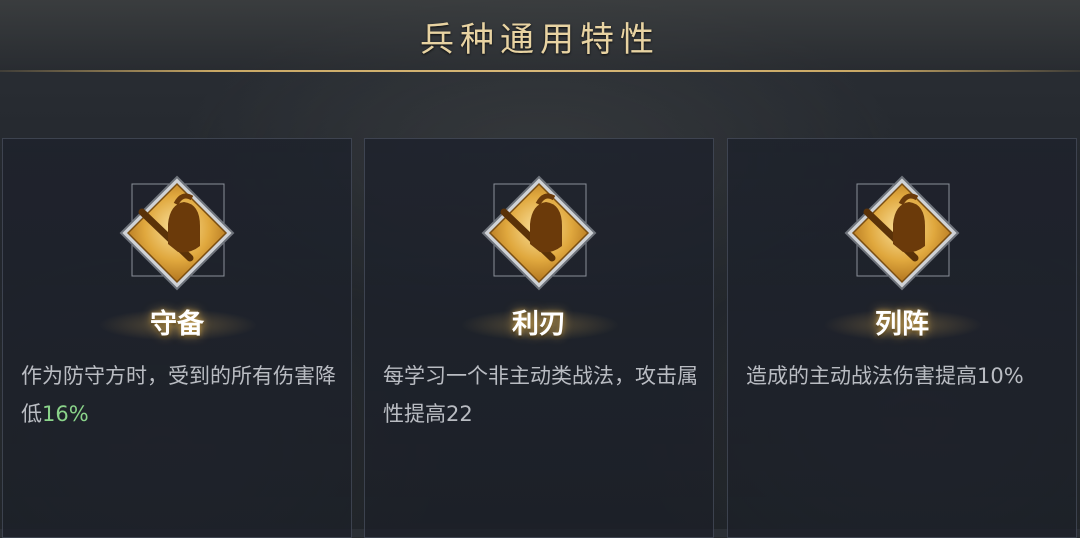  What do you see at coordinates (539, 324) in the screenshot?
I see `trait-name: 利刃` at bounding box center [539, 324].